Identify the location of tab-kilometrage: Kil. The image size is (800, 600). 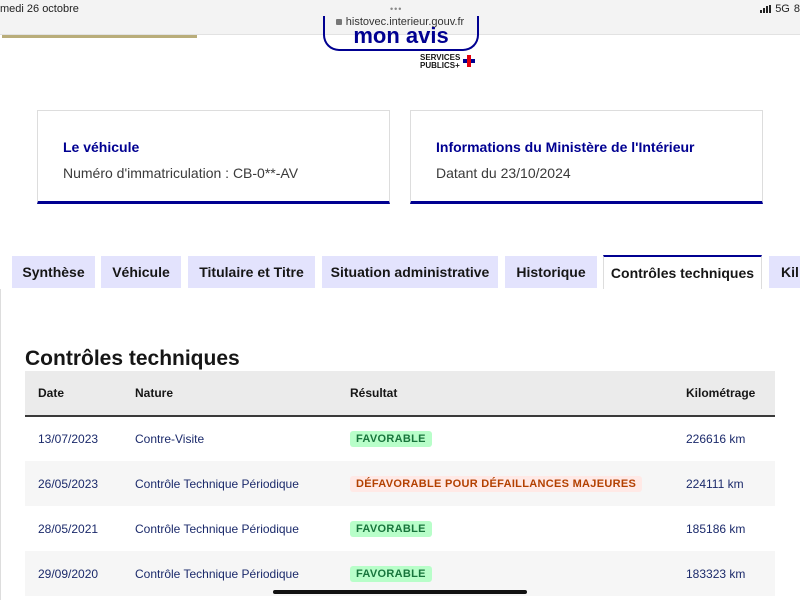
(784, 272).